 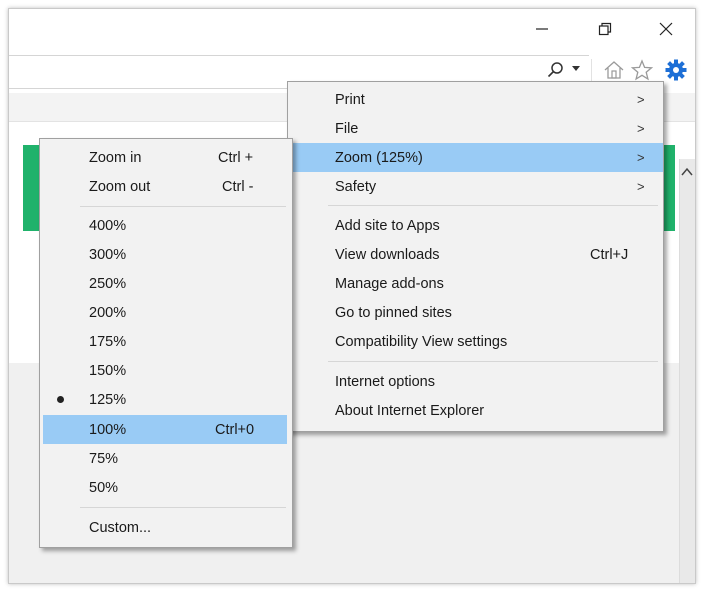 What do you see at coordinates (166, 157) in the screenshot?
I see `zoom-in-item: Zoom in Ctrl +` at bounding box center [166, 157].